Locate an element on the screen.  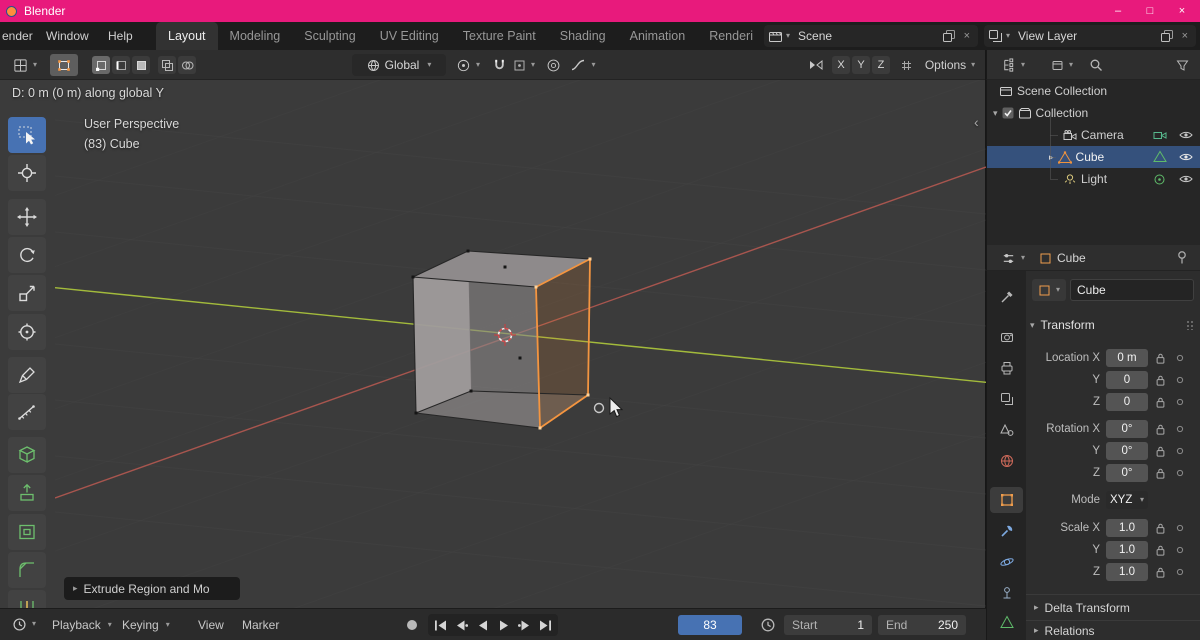
scene-dropdown: ▾ is located at coordinates (779, 36).